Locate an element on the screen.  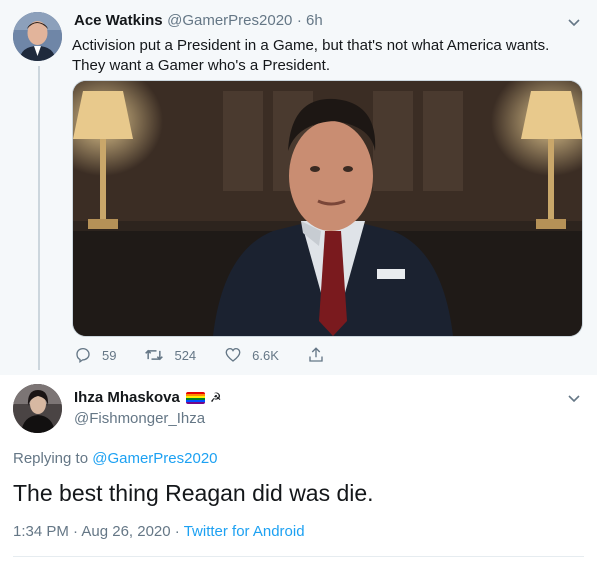
author-handle: @Fishmonger_Ihza is located at coordinates (139, 418).